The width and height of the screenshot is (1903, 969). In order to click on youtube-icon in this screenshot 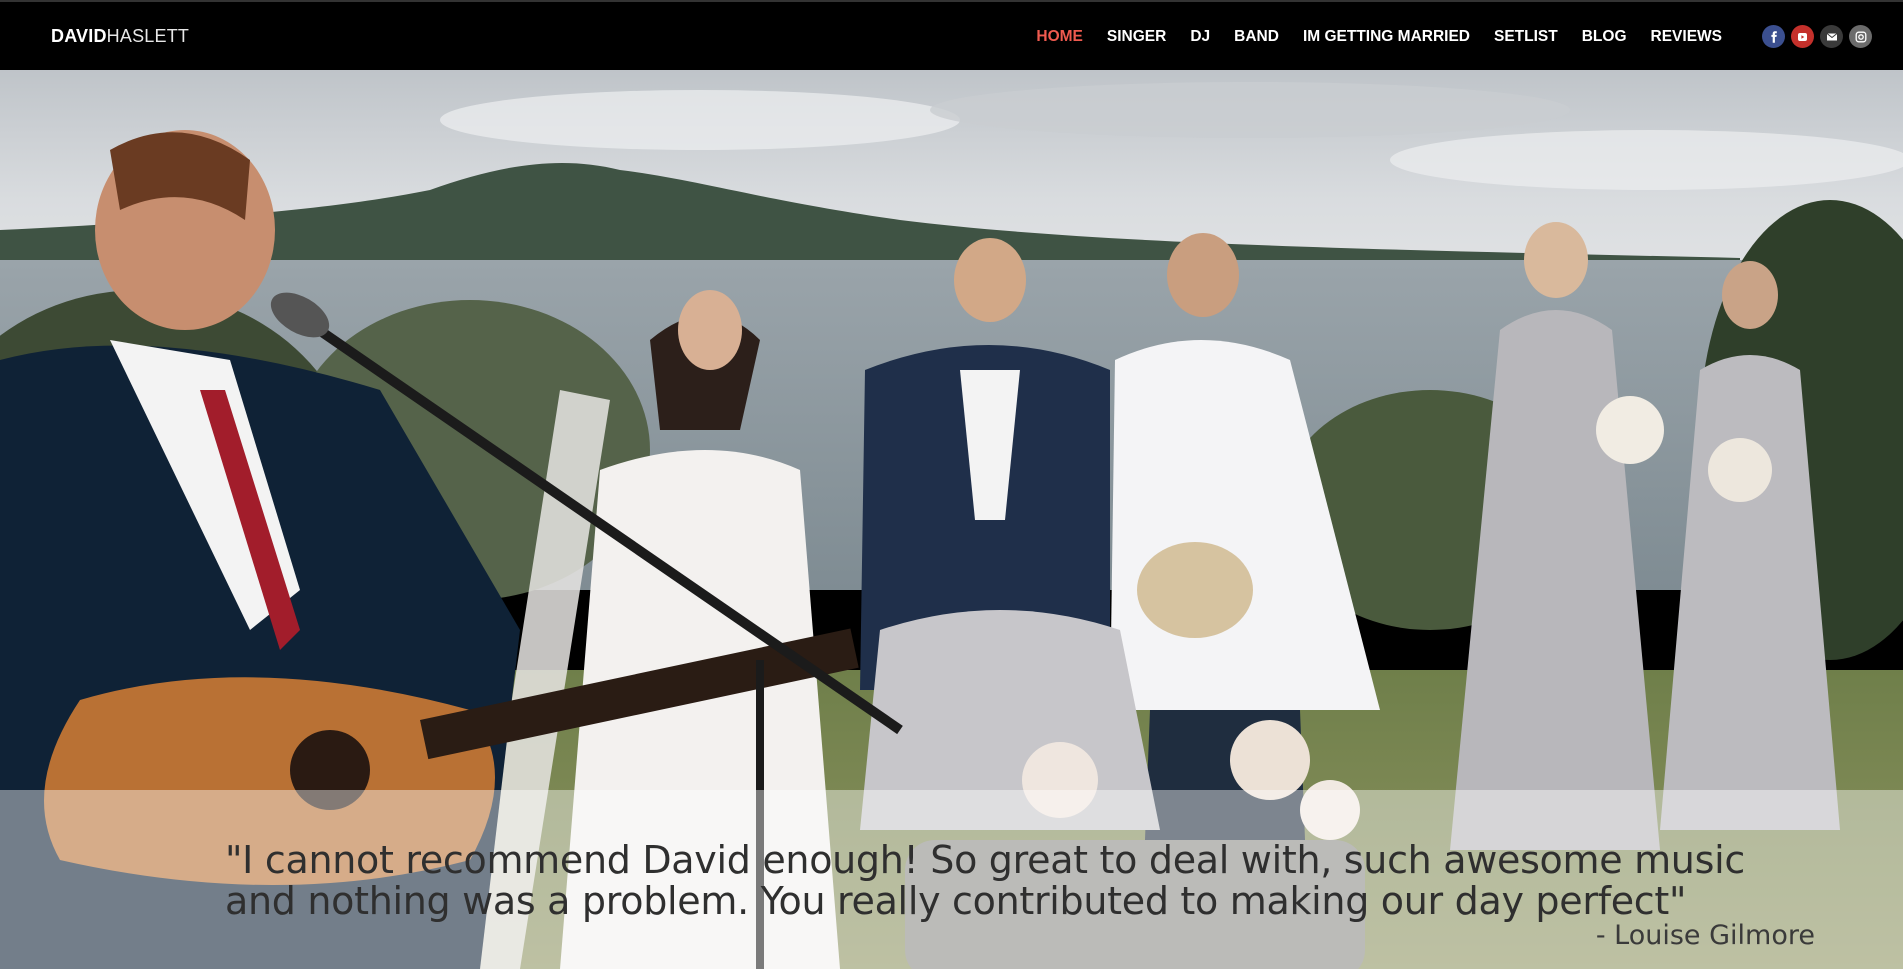, I will do `click(1802, 36)`.